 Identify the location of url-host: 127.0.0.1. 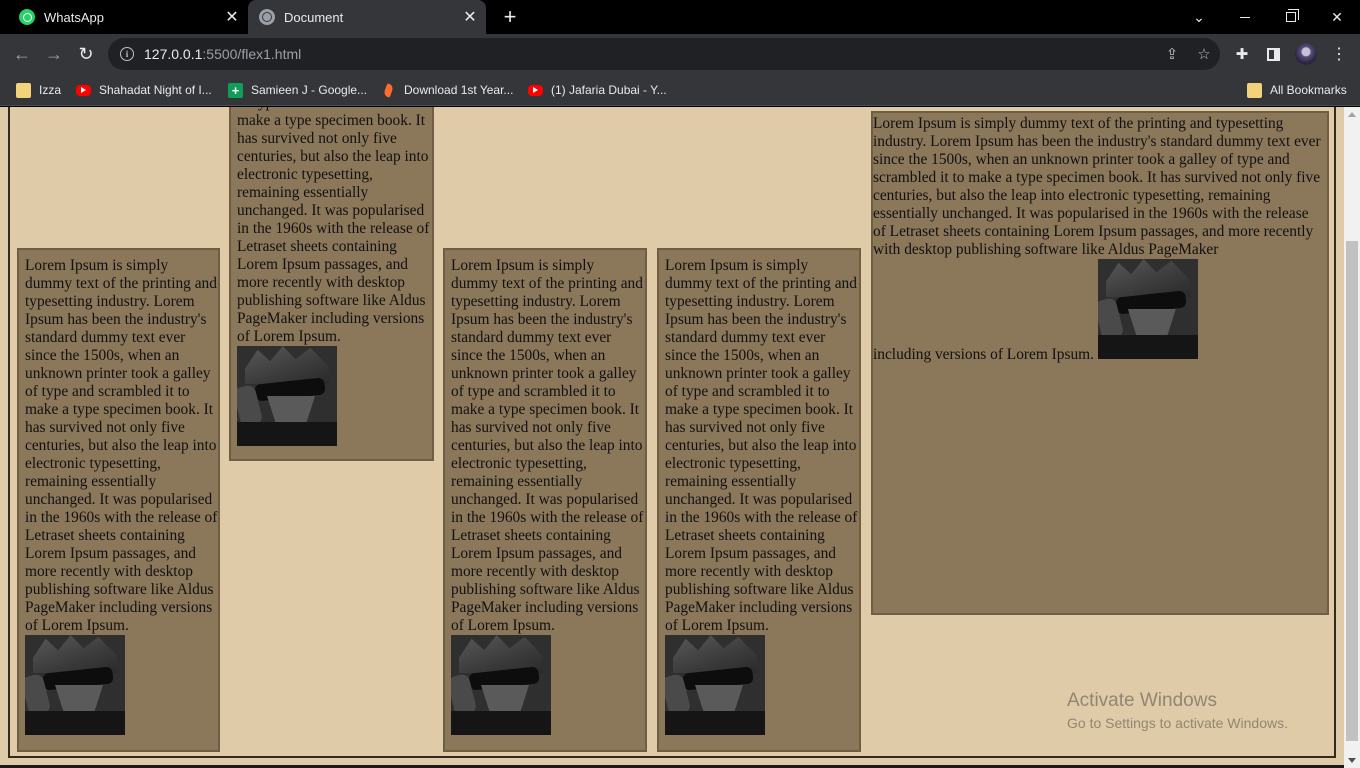
(173, 54).